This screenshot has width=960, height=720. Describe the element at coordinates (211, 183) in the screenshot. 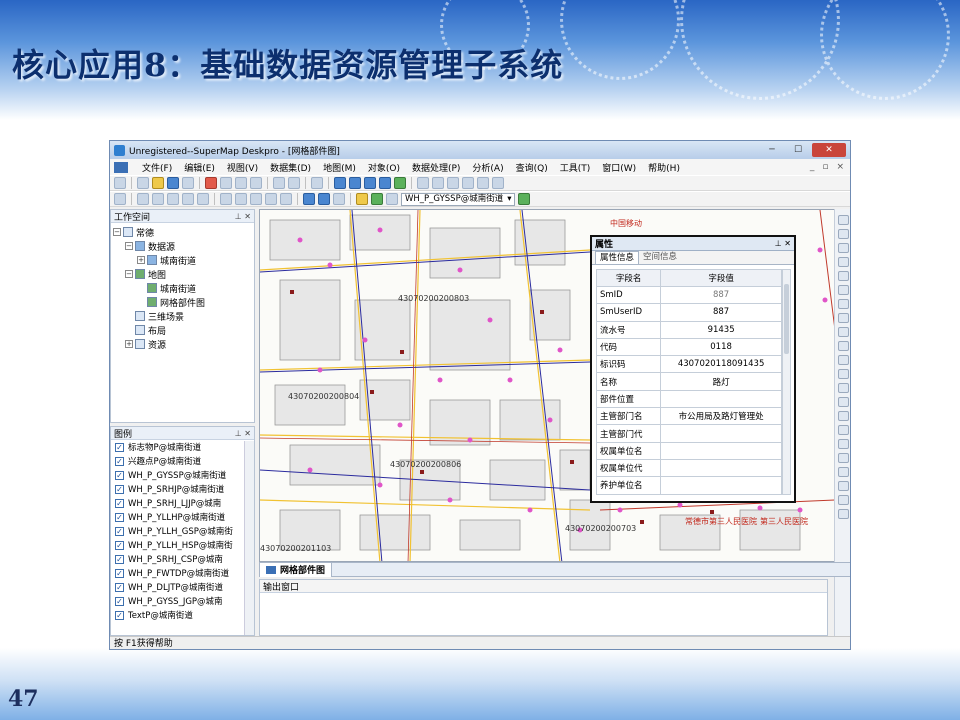

I see `delete-icon` at that location.